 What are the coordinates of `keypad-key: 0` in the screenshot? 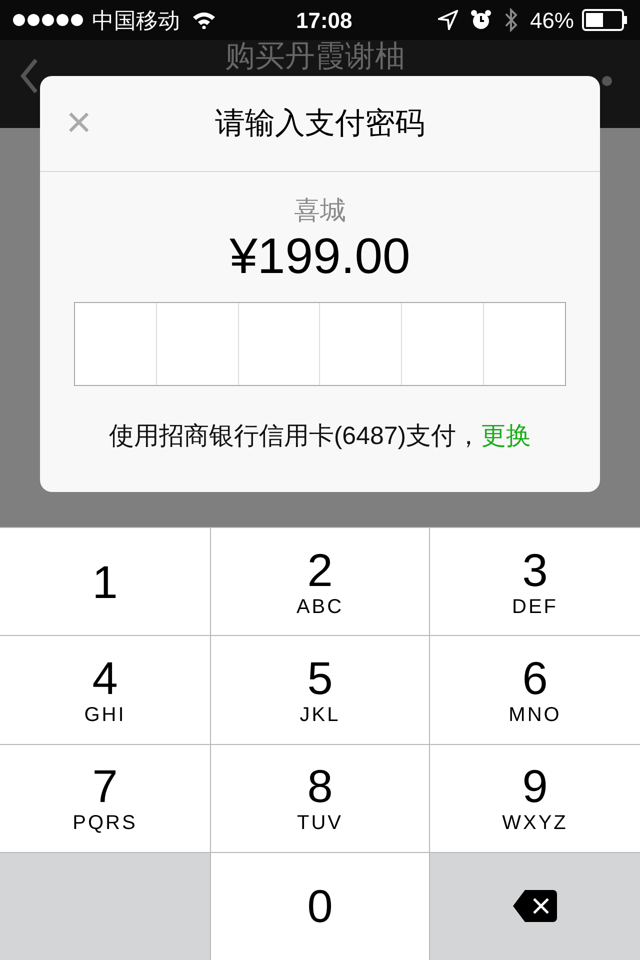 It's located at (320, 906).